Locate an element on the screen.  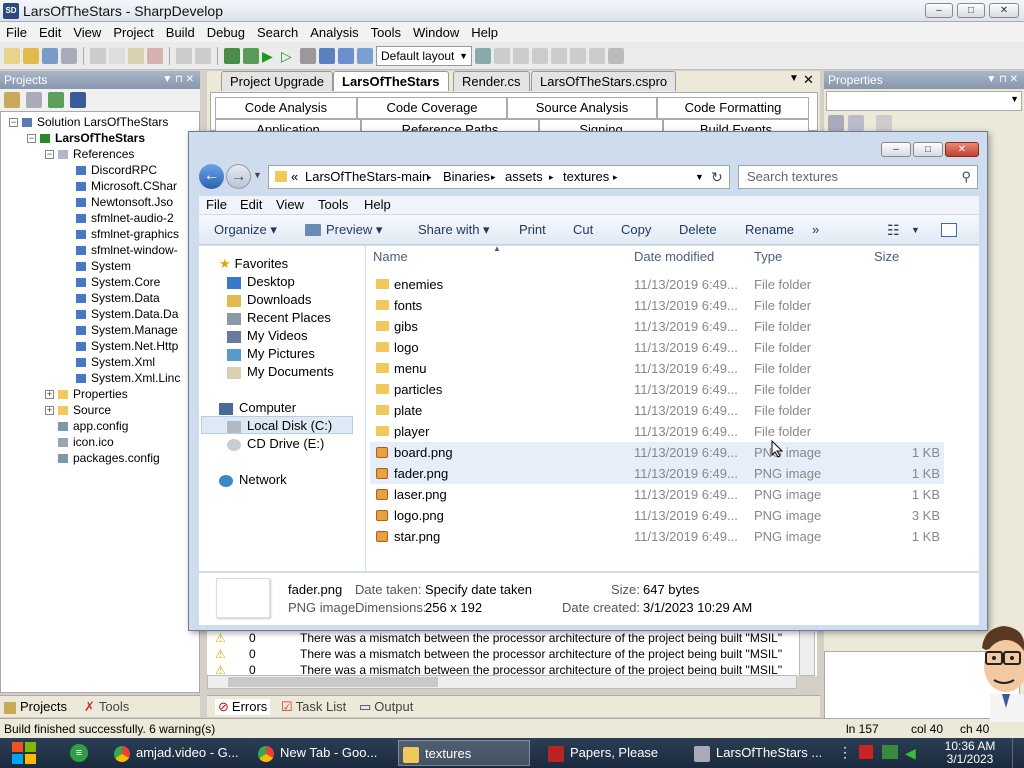
delete-icon is located at coordinates (155, 55).